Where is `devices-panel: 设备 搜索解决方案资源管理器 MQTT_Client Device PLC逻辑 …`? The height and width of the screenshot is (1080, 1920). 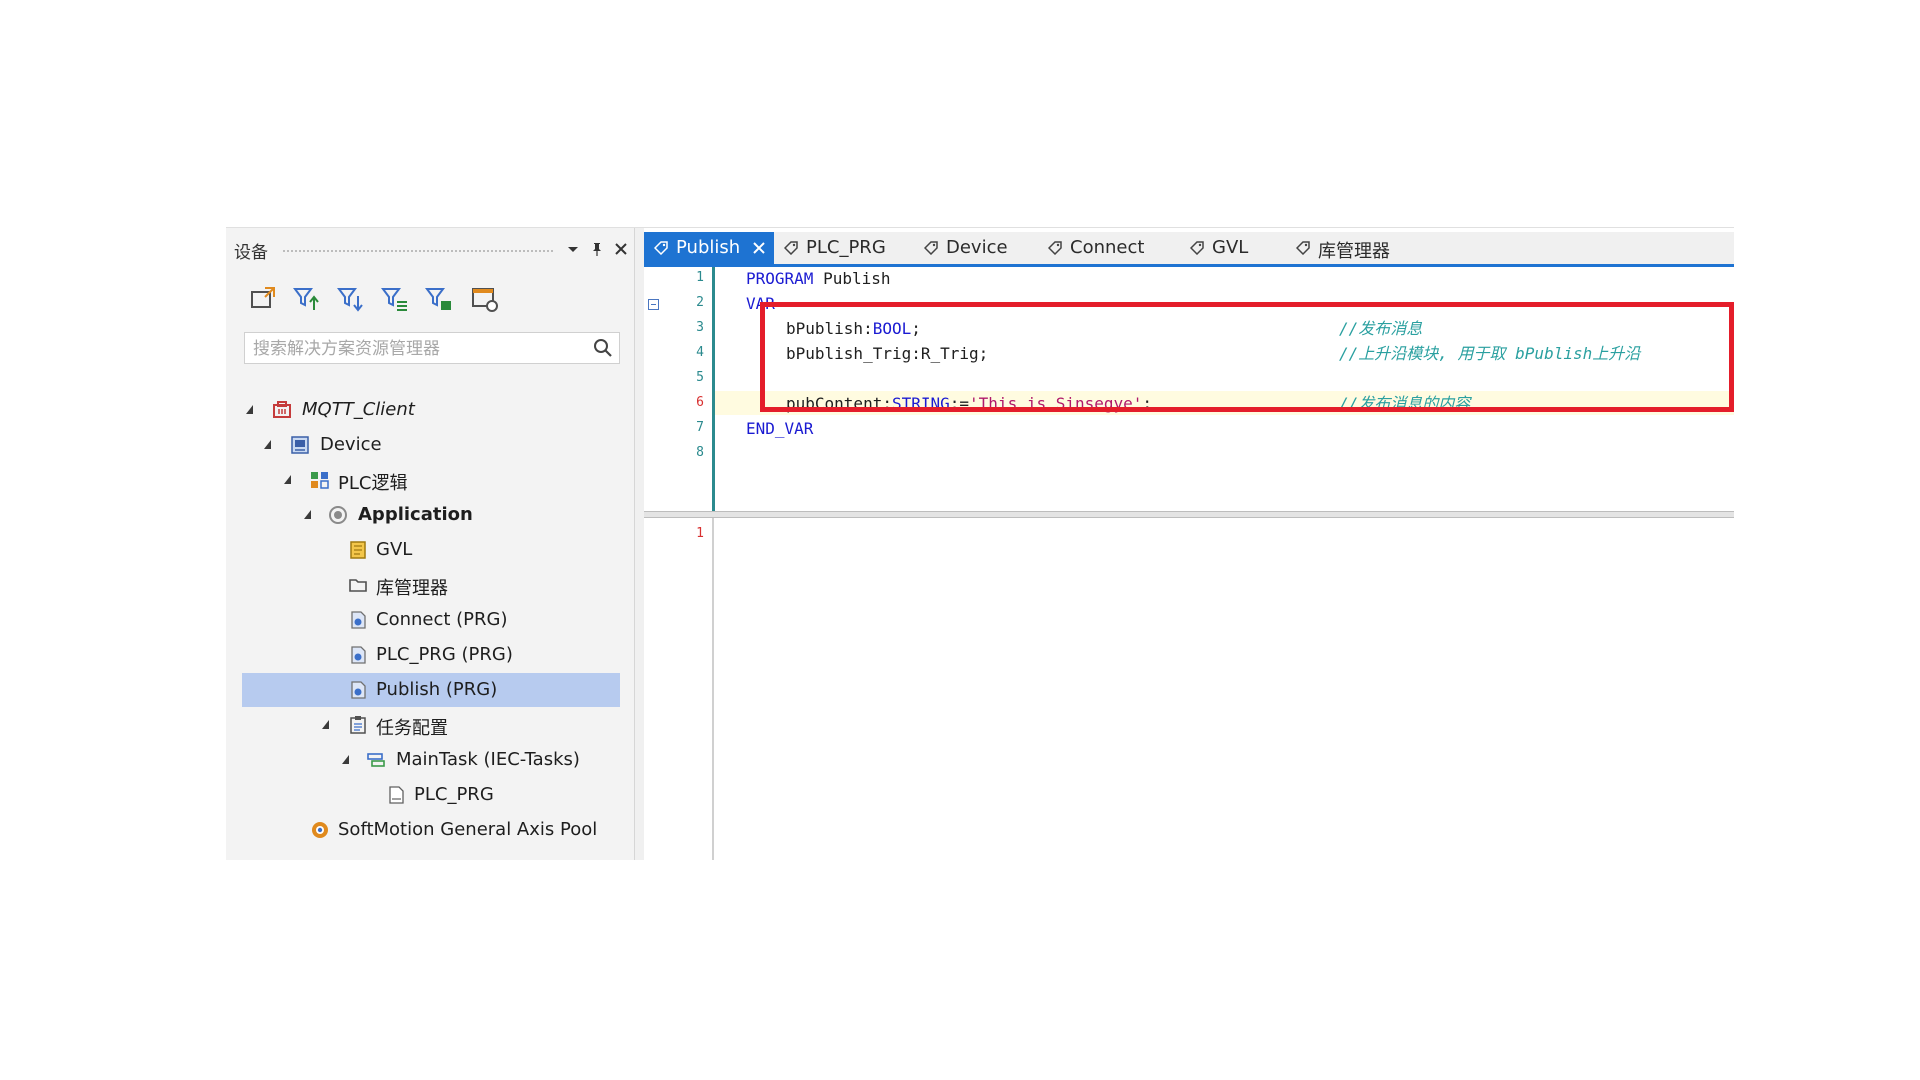 devices-panel: 设备 搜索解决方案资源管理器 MQTT_Client Device PLC逻辑 … is located at coordinates (430, 544).